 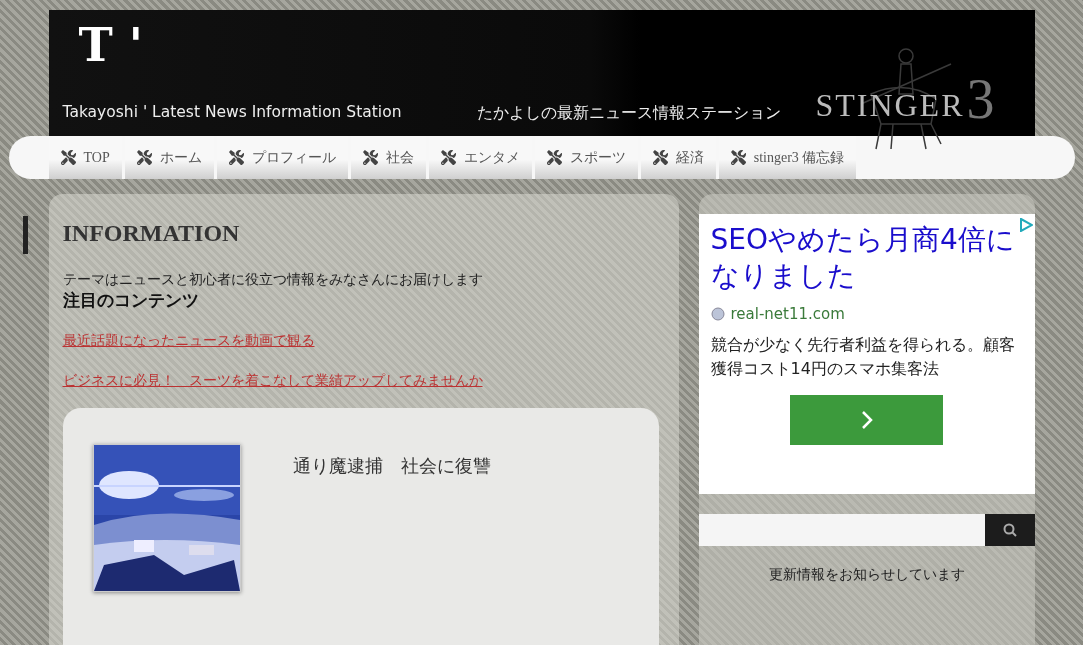 What do you see at coordinates (890, 105) in the screenshot?
I see `brand-logo-text: STINGER` at bounding box center [890, 105].